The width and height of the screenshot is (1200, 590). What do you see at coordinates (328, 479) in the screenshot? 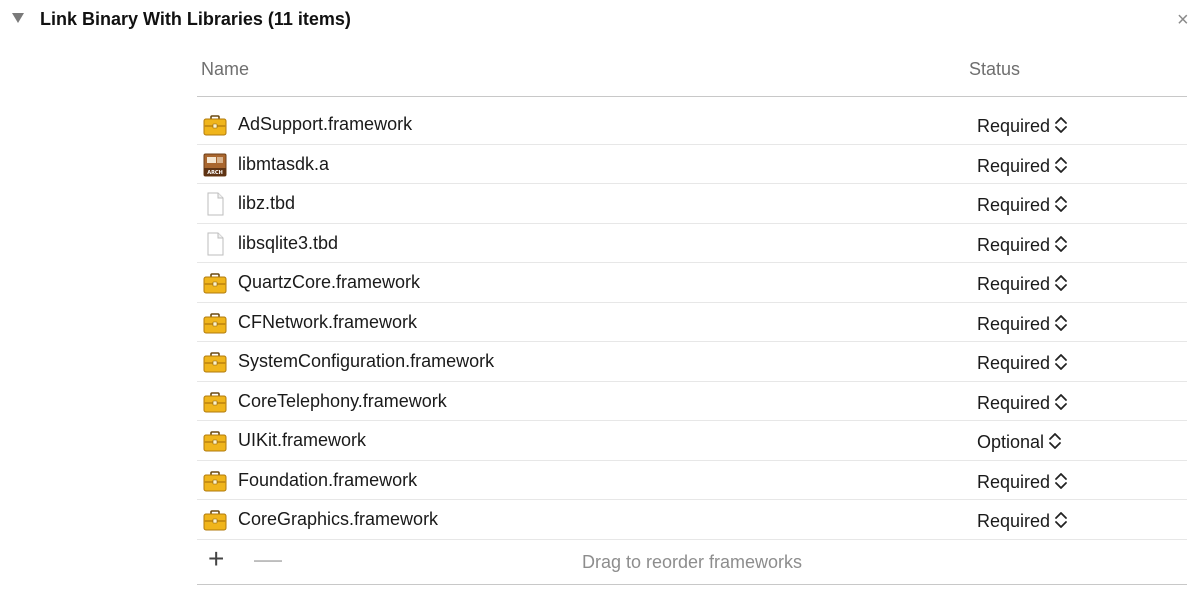
I see `library-name: Foundation.framework` at bounding box center [328, 479].